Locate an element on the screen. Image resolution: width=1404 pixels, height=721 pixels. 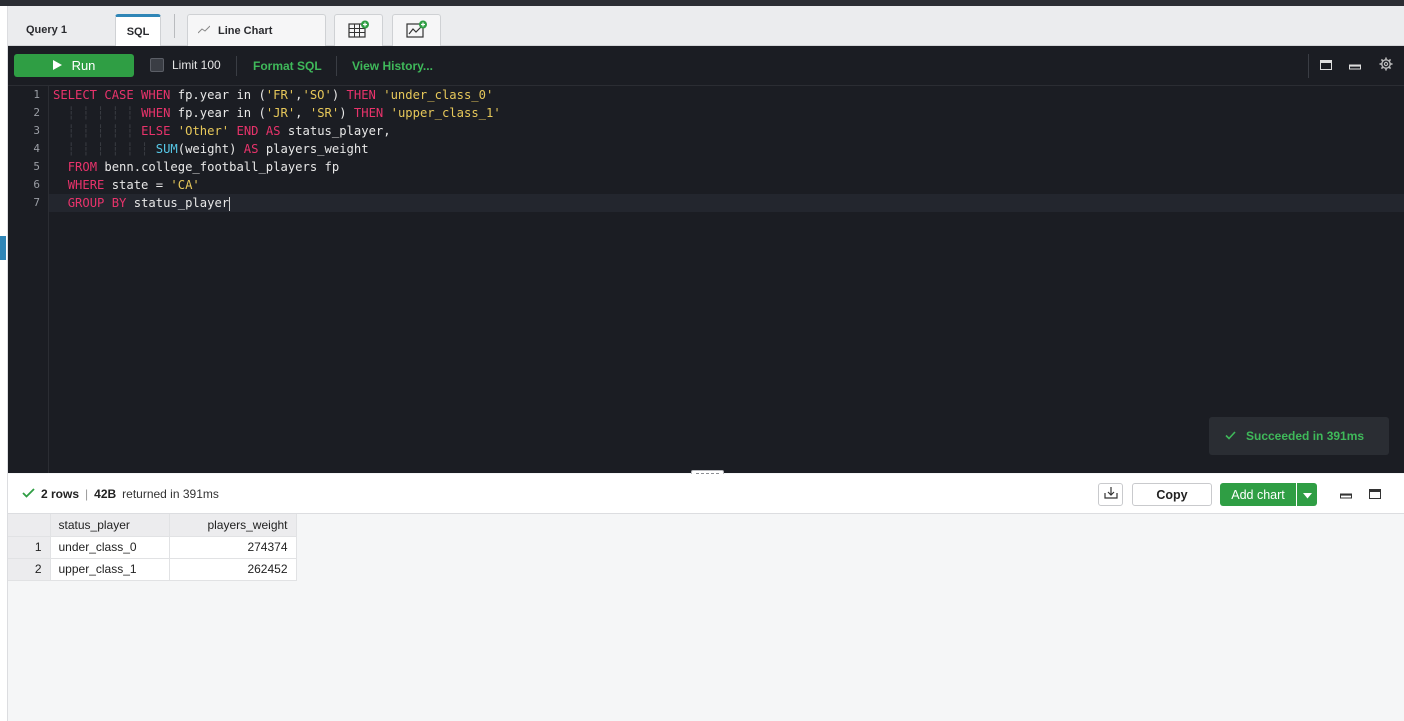
column-header-status-player: status_player is located at coordinates (110, 525).